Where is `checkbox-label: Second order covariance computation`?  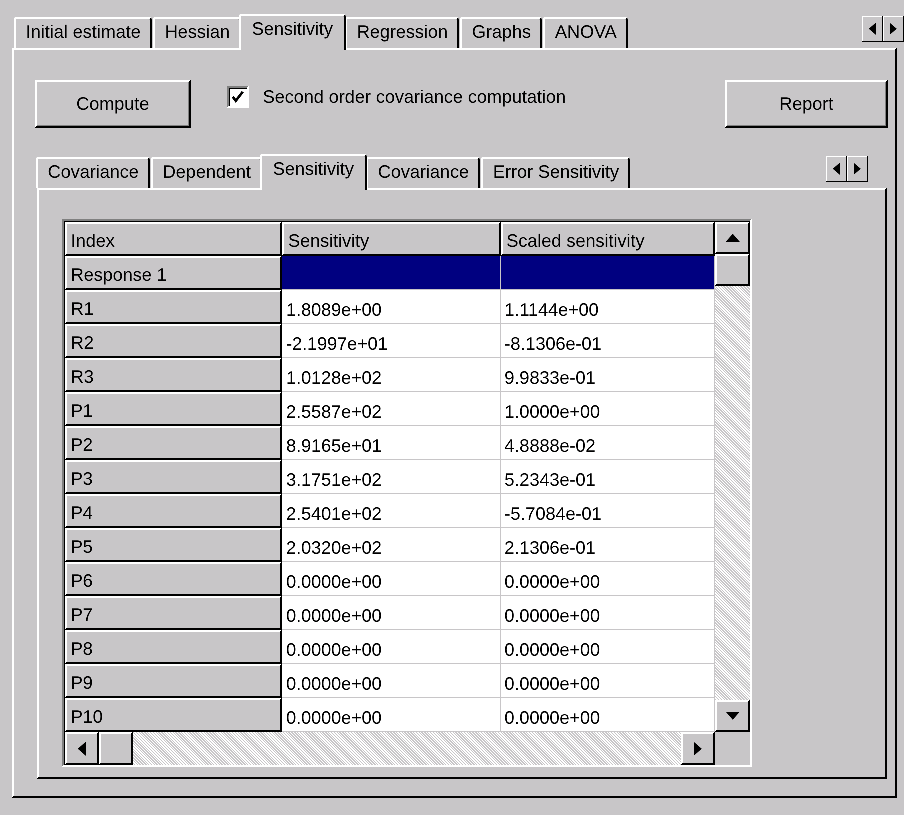 checkbox-label: Second order covariance computation is located at coordinates (414, 97).